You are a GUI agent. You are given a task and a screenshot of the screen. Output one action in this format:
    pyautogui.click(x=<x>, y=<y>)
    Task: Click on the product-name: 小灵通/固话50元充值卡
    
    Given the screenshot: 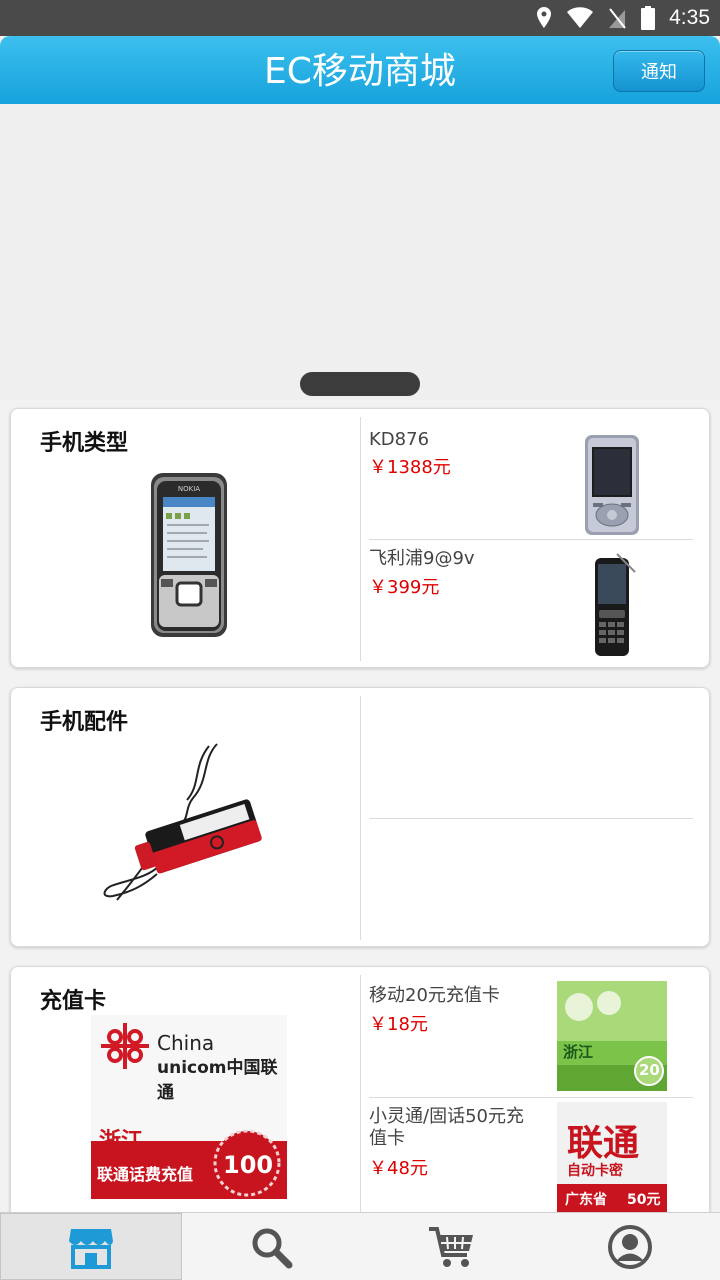 What is the action you would take?
    pyautogui.click(x=446, y=1127)
    